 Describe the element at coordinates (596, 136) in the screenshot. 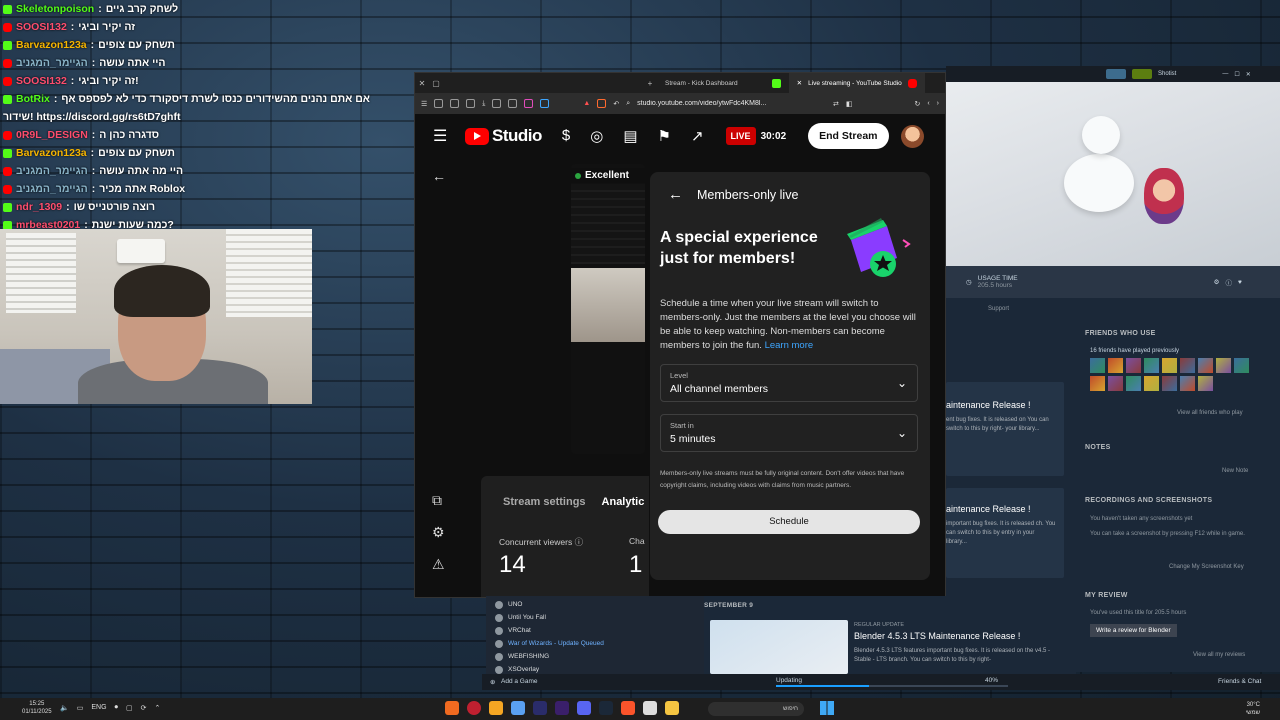

I see `dollar-circle-icon: ◎` at that location.